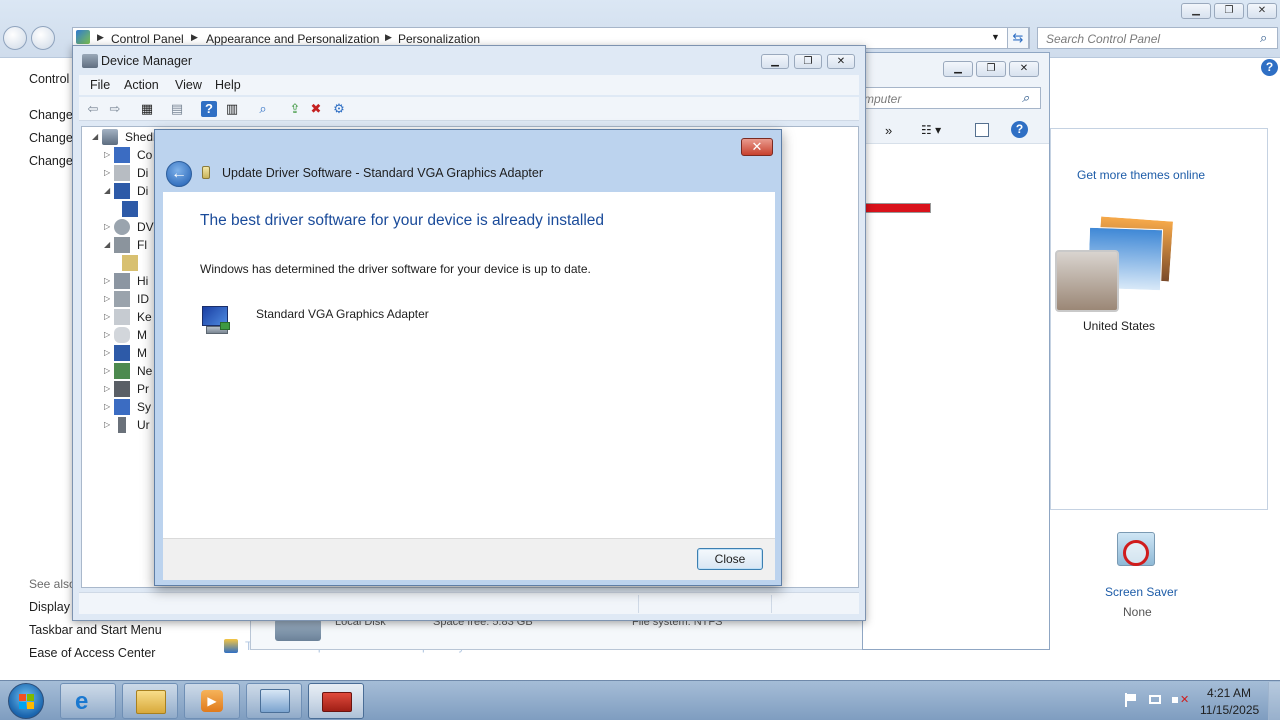 Image resolution: width=1280 pixels, height=720 pixels. Describe the element at coordinates (49, 79) in the screenshot. I see `left-link-control: Control` at that location.